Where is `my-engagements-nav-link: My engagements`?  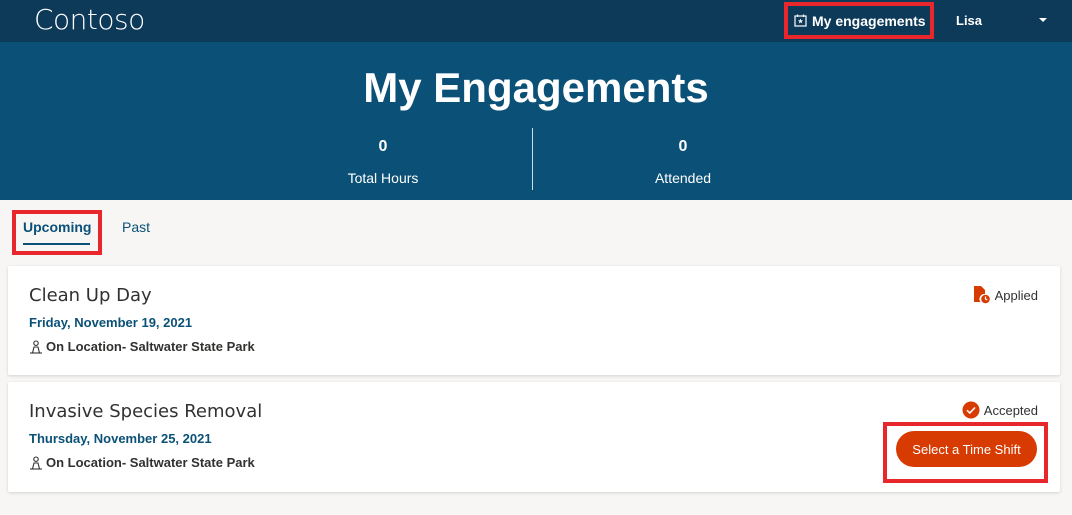 my-engagements-nav-link: My engagements is located at coordinates (859, 20).